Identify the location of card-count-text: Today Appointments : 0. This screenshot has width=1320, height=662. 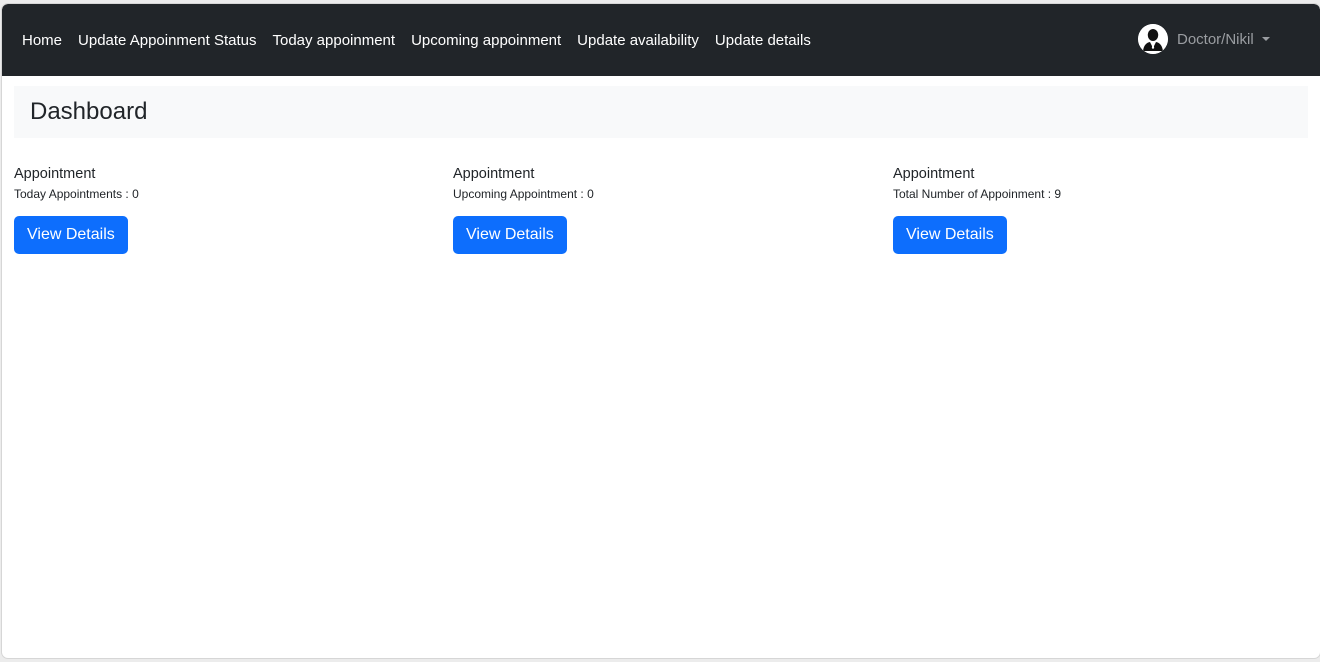
(76, 194).